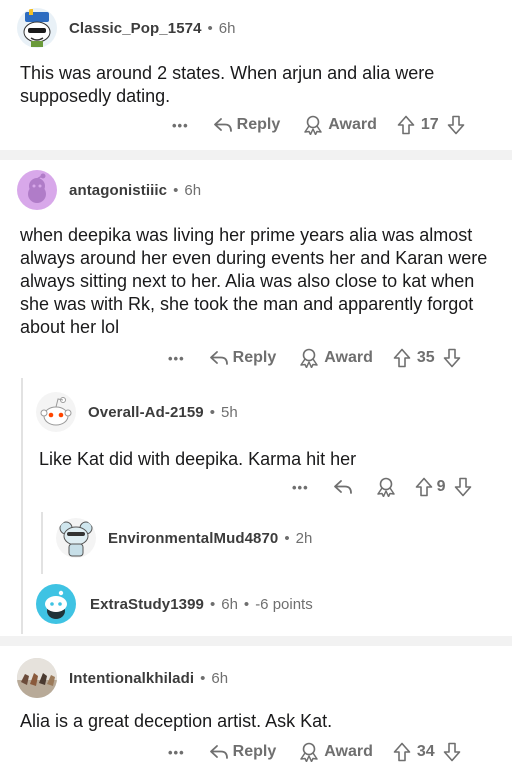 The image size is (512, 767). I want to click on comment-actions: ••• Reply Award 34, so click(314, 752).